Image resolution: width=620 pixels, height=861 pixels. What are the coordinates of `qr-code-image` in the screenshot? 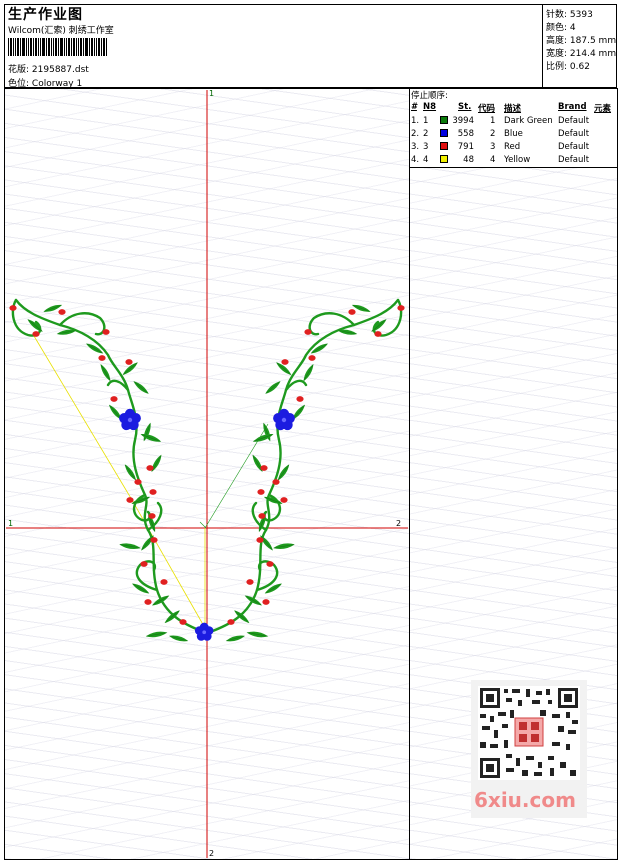 It's located at (529, 733).